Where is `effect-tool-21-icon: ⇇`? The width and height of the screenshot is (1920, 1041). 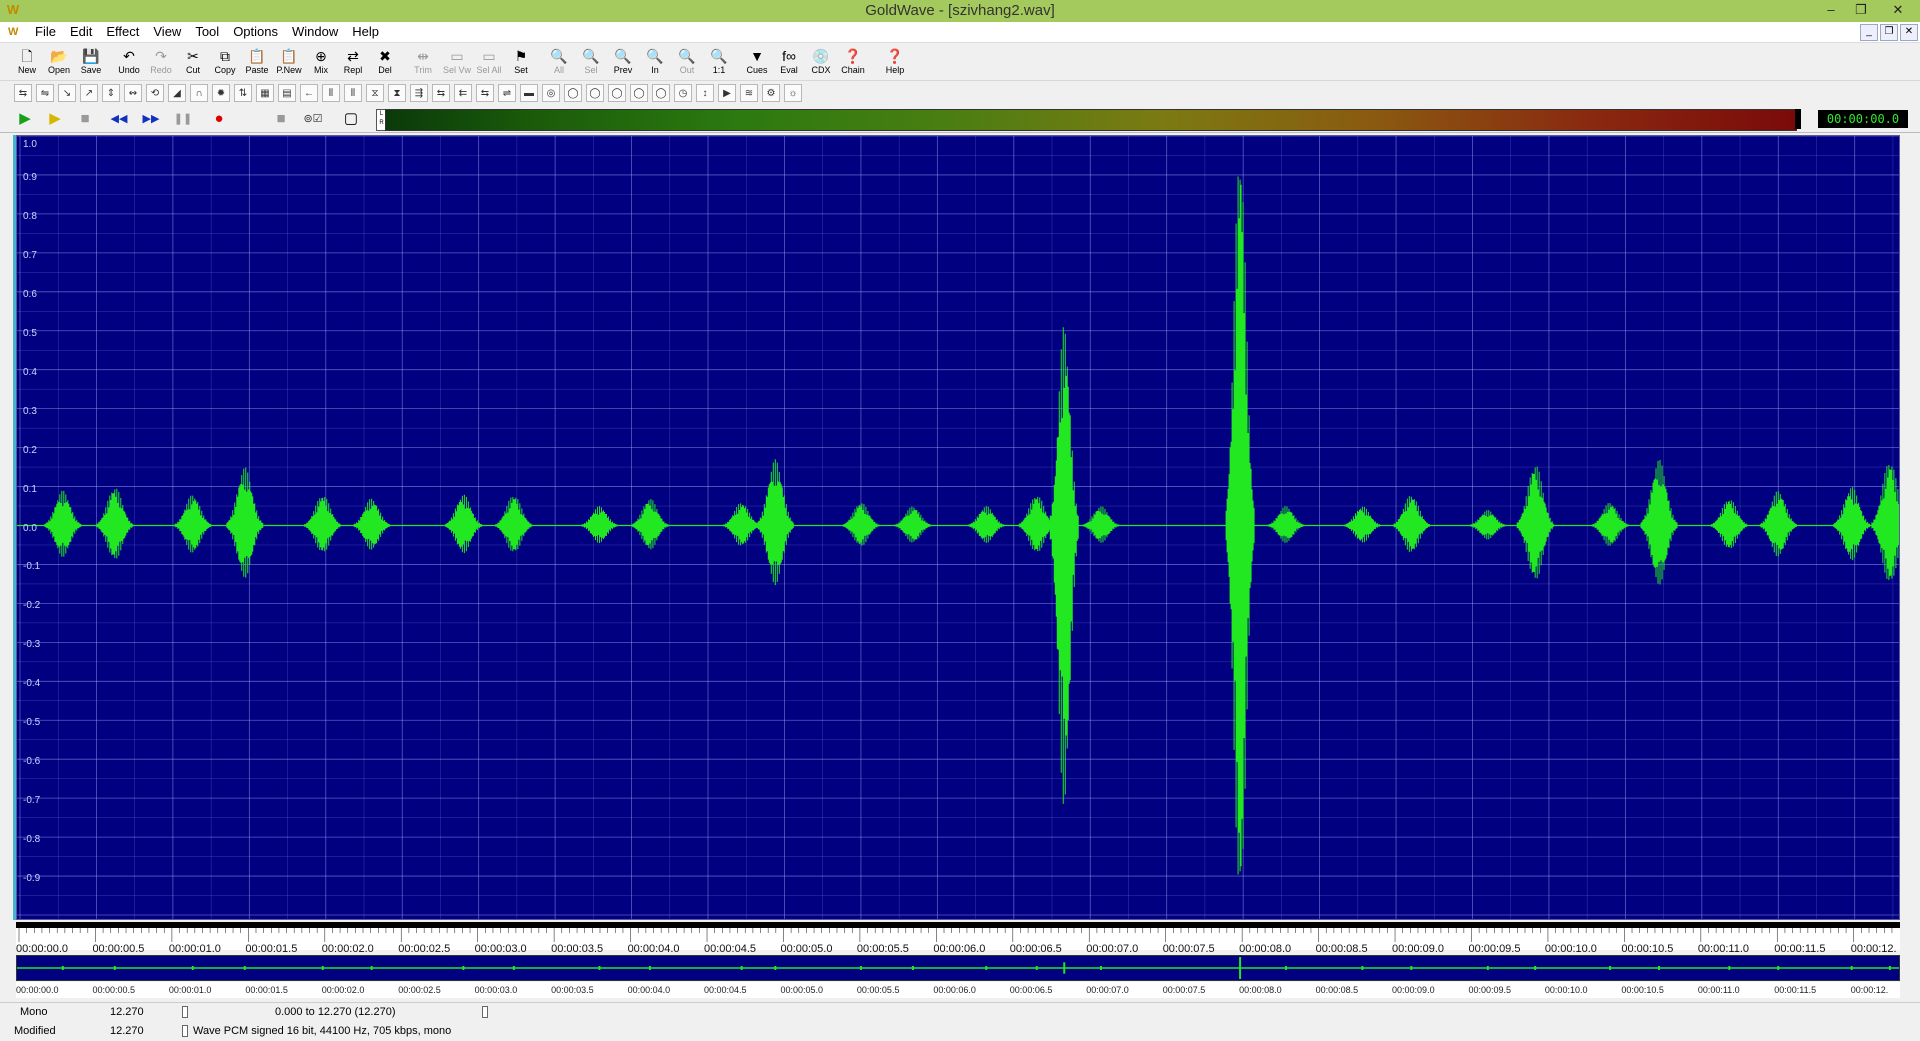 effect-tool-21-icon: ⇇ is located at coordinates (463, 93).